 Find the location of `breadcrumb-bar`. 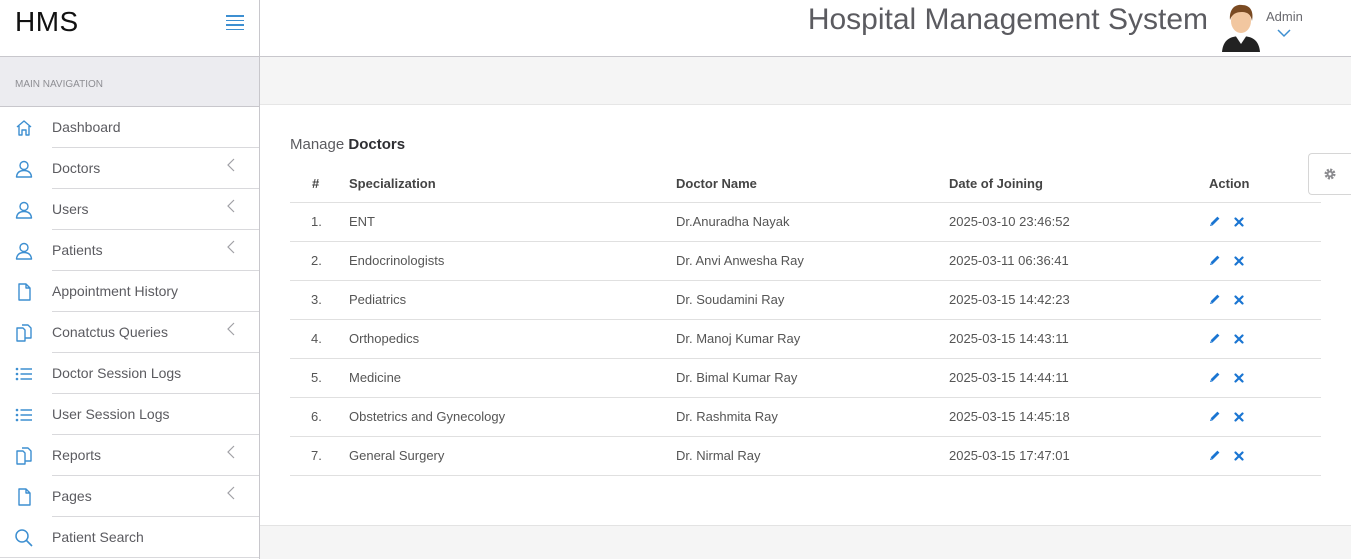

breadcrumb-bar is located at coordinates (805, 81).